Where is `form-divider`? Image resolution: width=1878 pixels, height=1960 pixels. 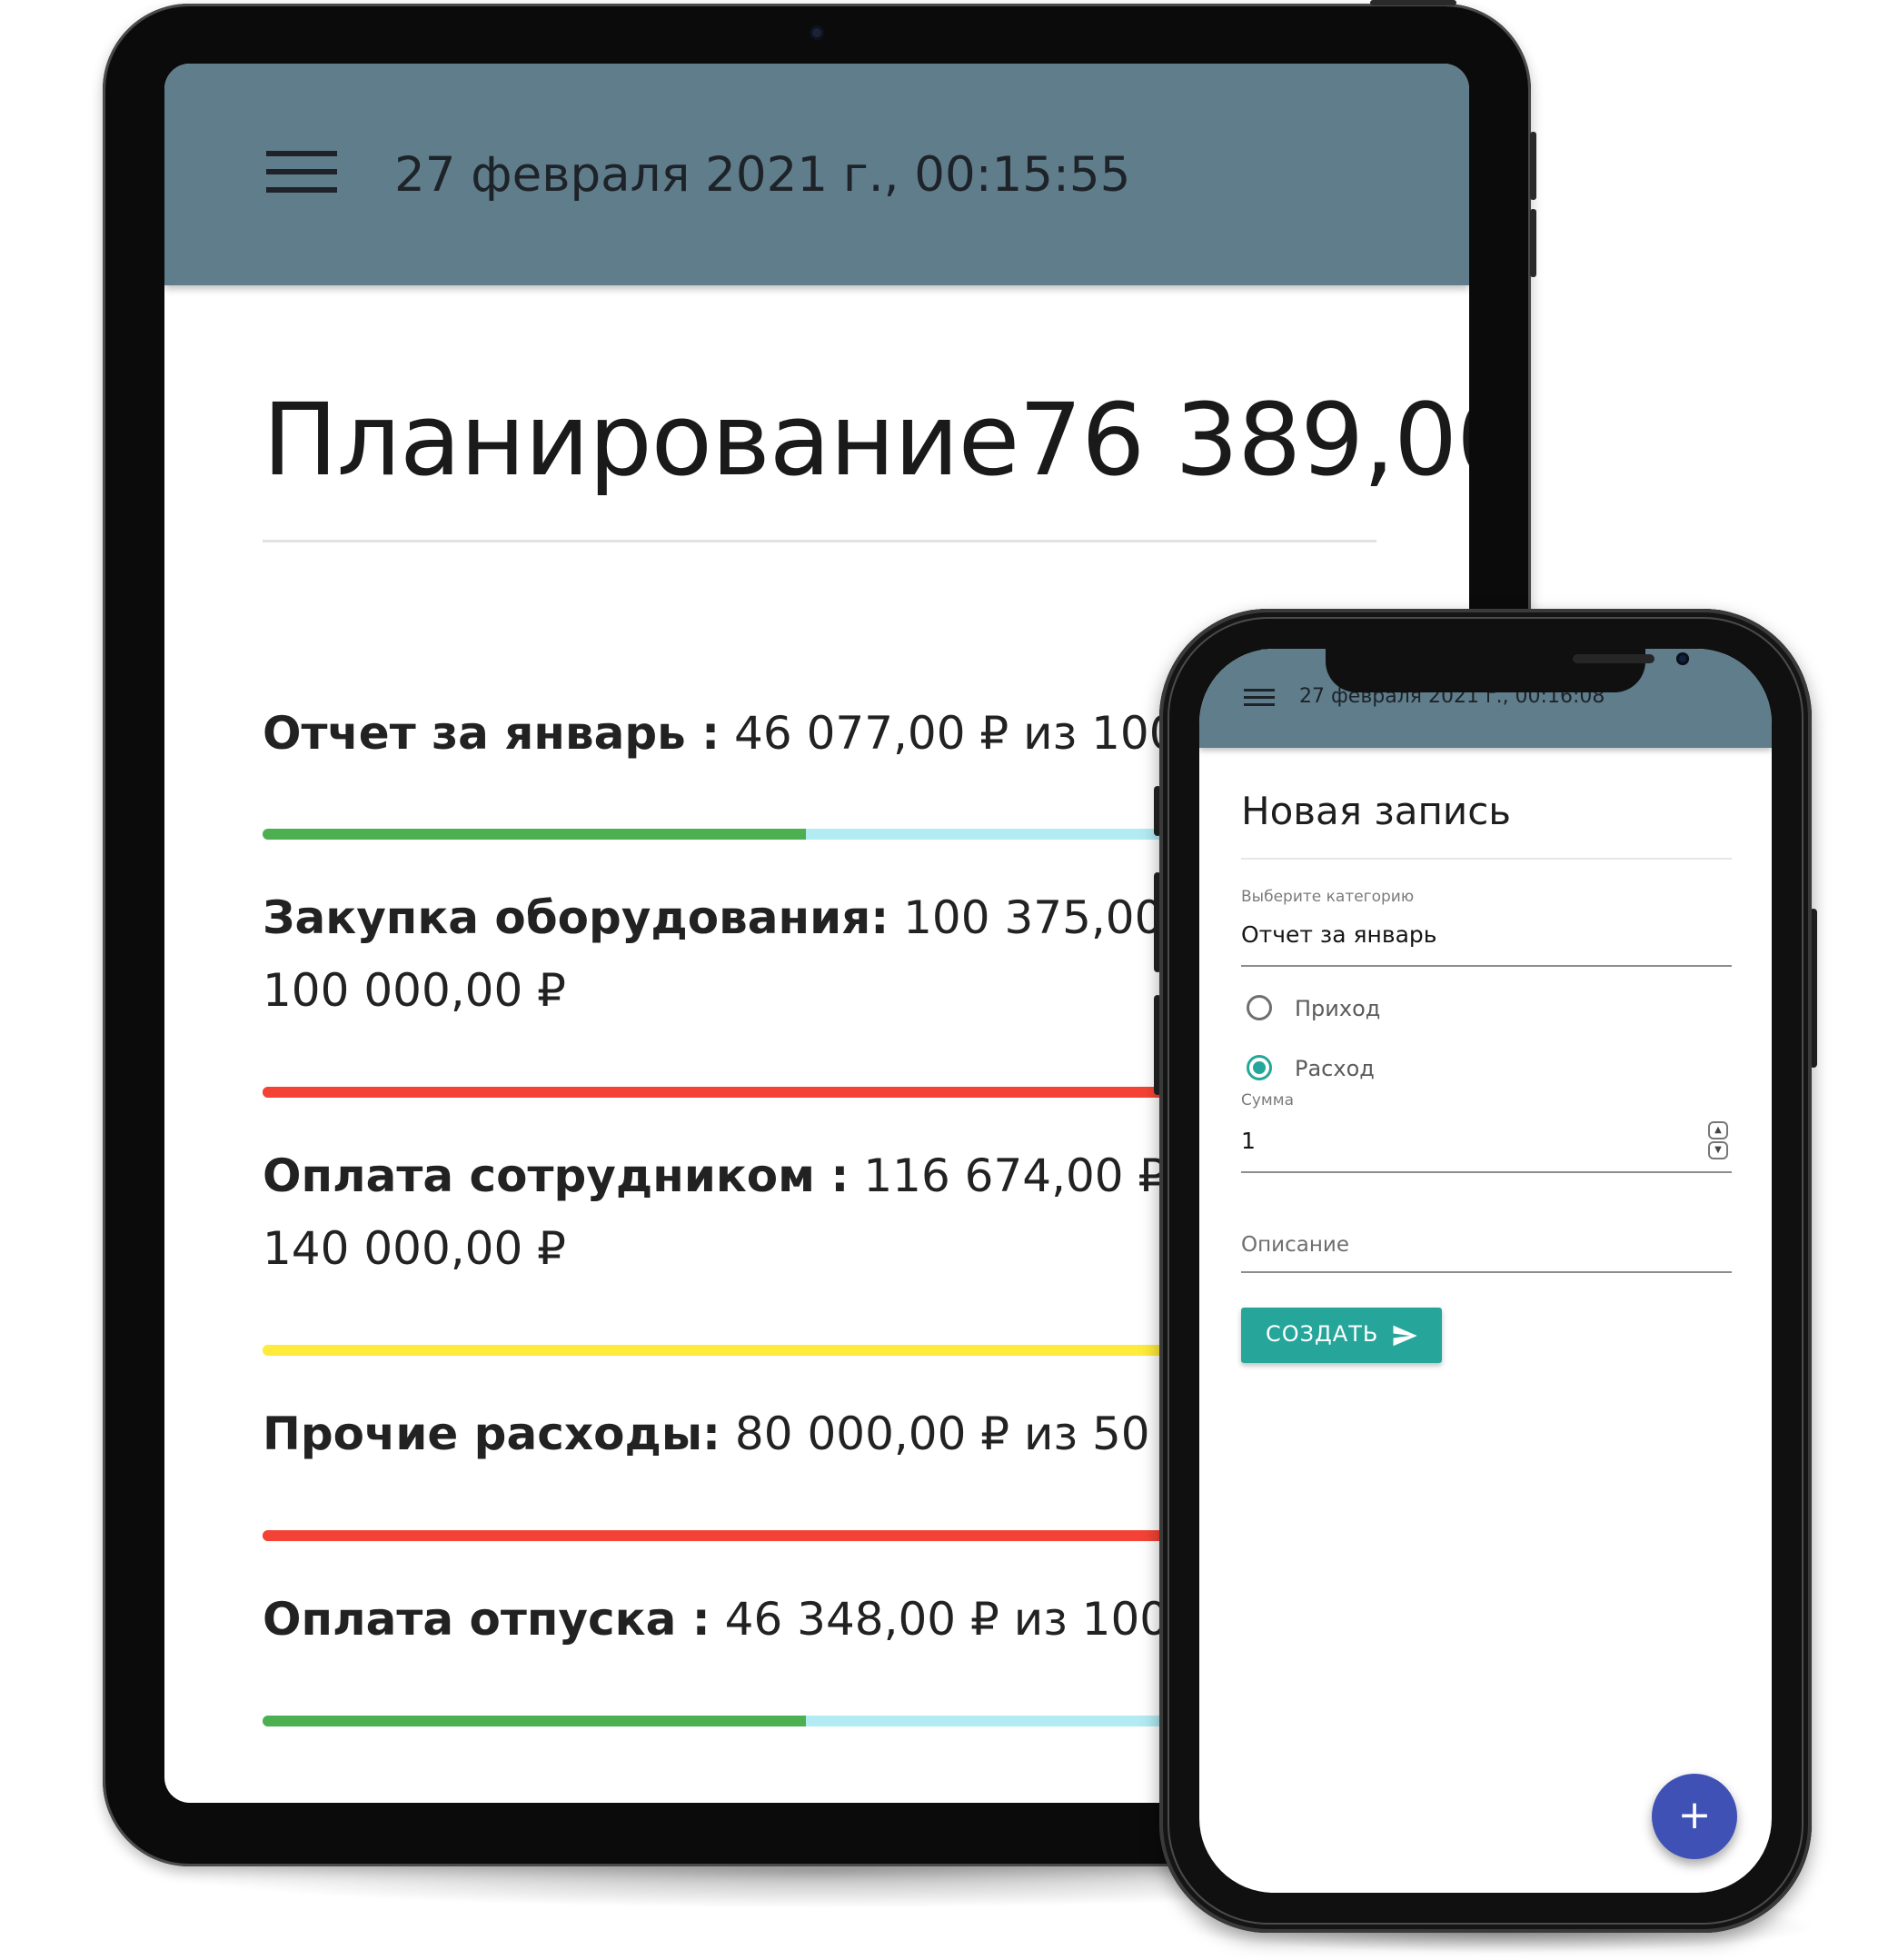
form-divider is located at coordinates (1486, 859).